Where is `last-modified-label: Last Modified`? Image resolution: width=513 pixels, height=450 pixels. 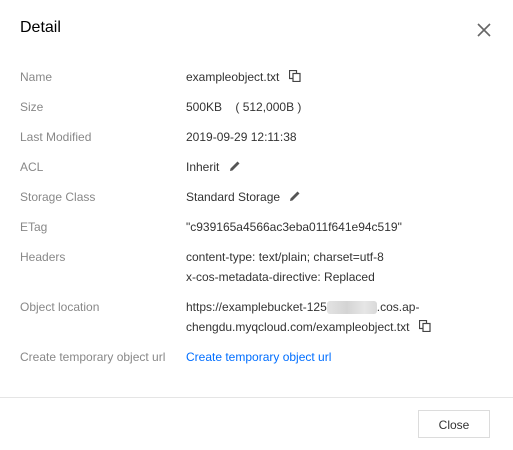 last-modified-label: Last Modified is located at coordinates (56, 137).